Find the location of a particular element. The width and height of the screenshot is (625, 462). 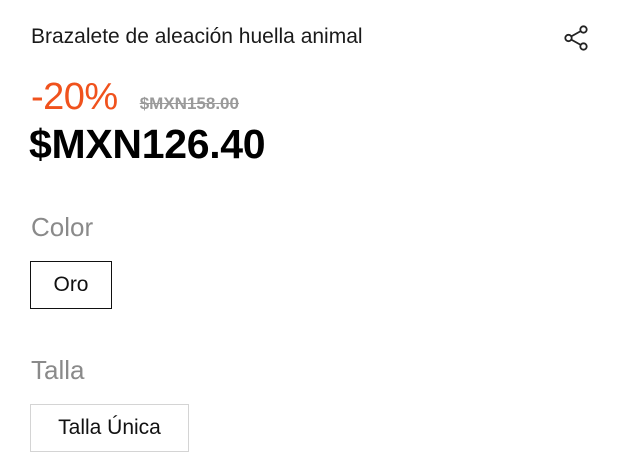

color-option-label: Oro is located at coordinates (71, 284).